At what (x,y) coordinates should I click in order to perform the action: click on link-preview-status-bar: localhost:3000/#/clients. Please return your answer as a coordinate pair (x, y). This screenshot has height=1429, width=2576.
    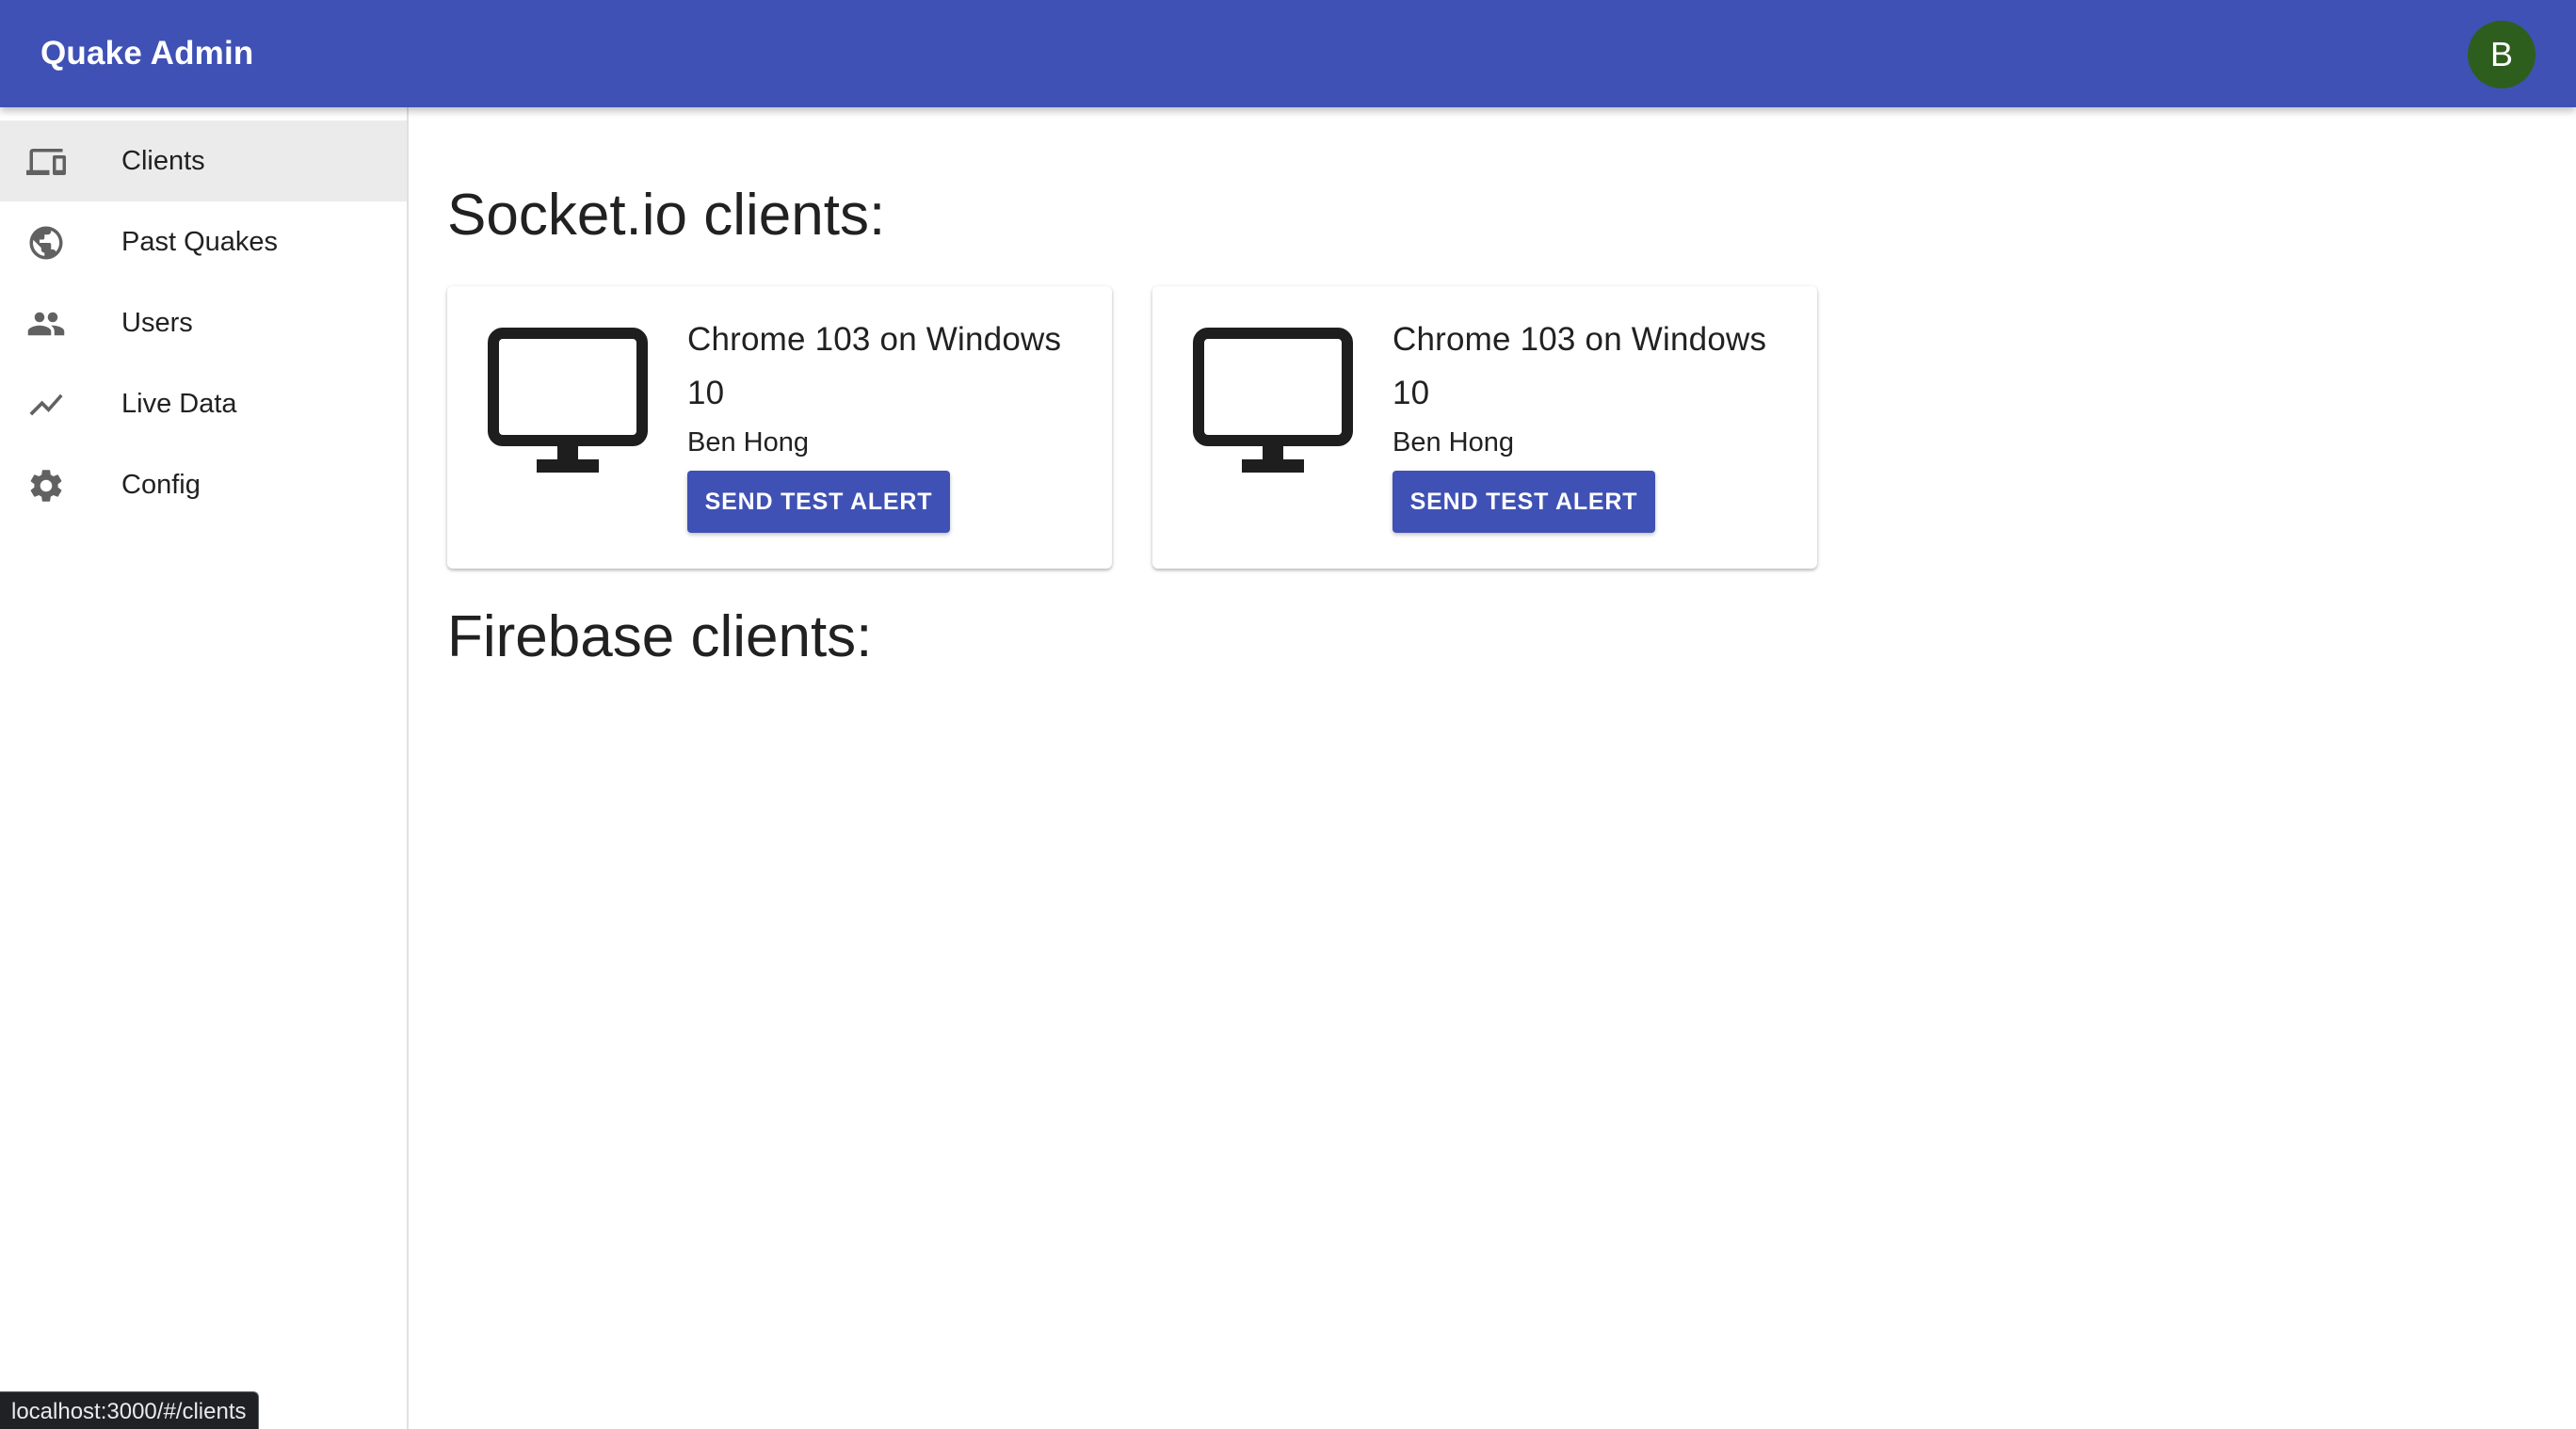
    Looking at the image, I should click on (129, 1410).